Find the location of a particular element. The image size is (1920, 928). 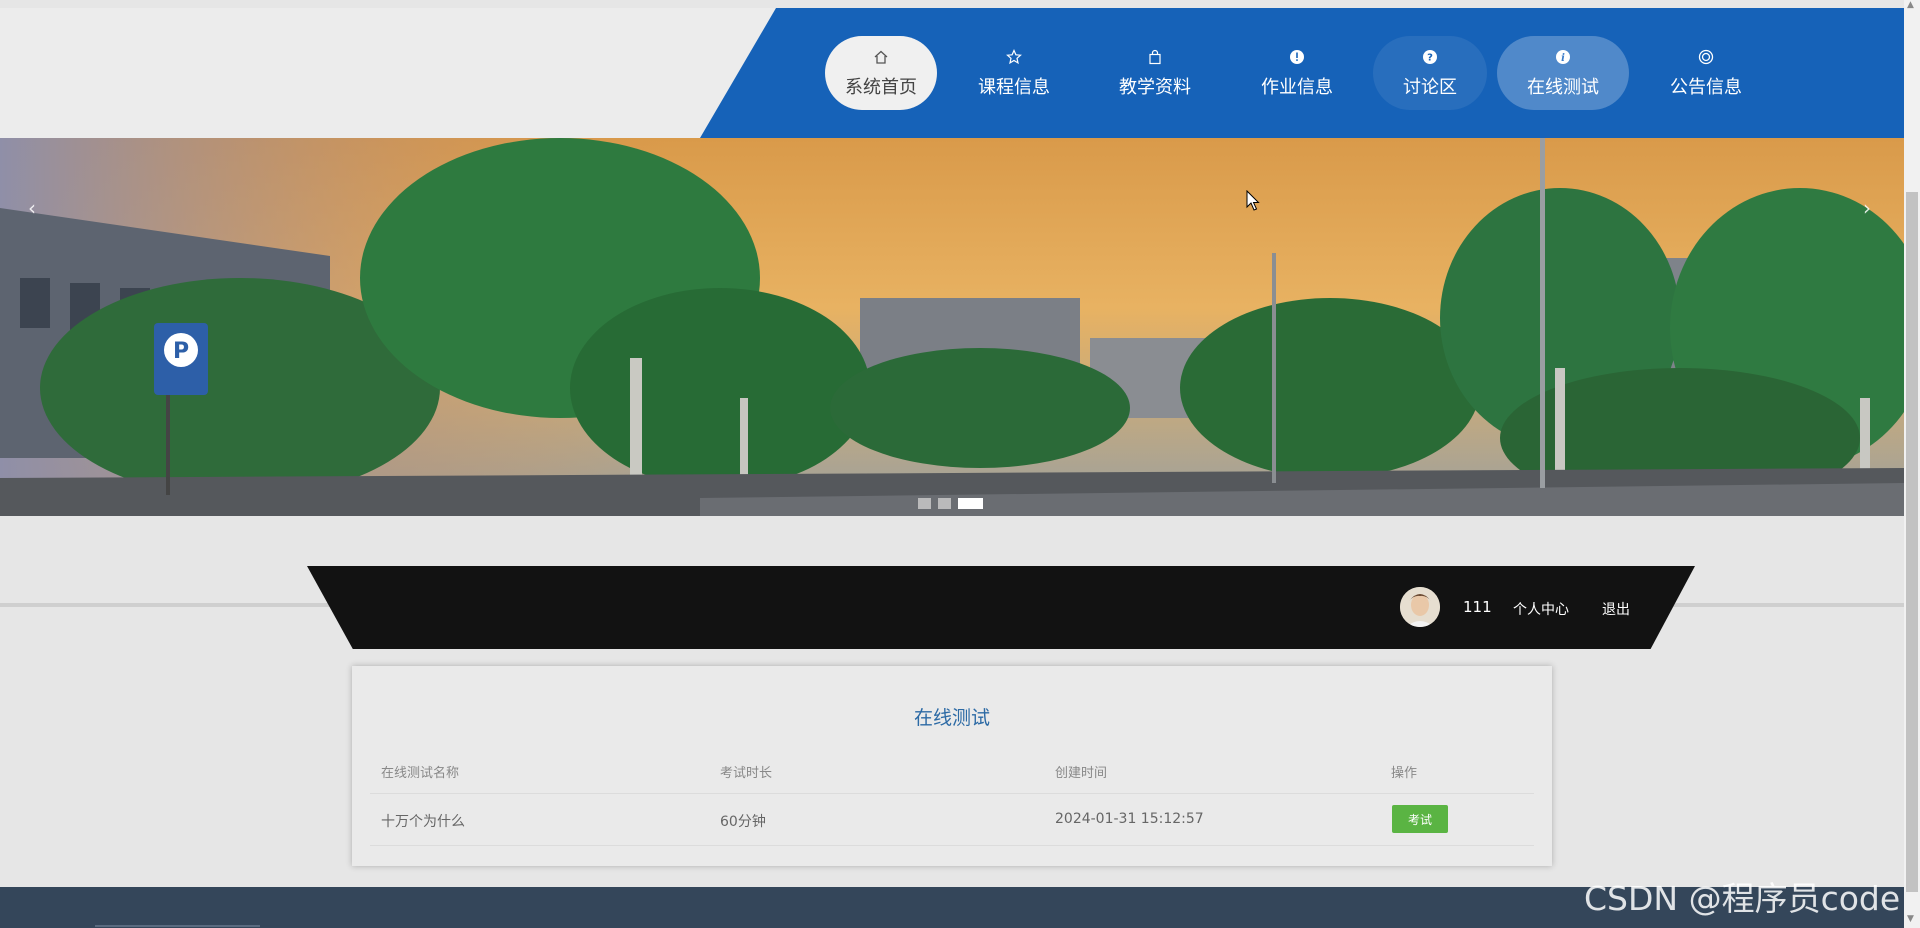

duration-cell: 60分钟 is located at coordinates (743, 822).